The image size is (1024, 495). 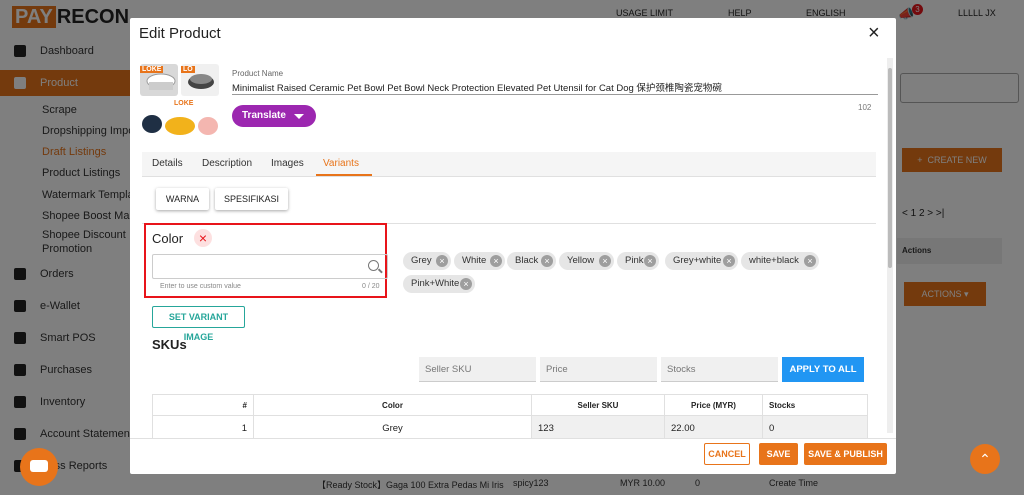 What do you see at coordinates (39, 467) in the screenshot?
I see `chat-icon` at bounding box center [39, 467].